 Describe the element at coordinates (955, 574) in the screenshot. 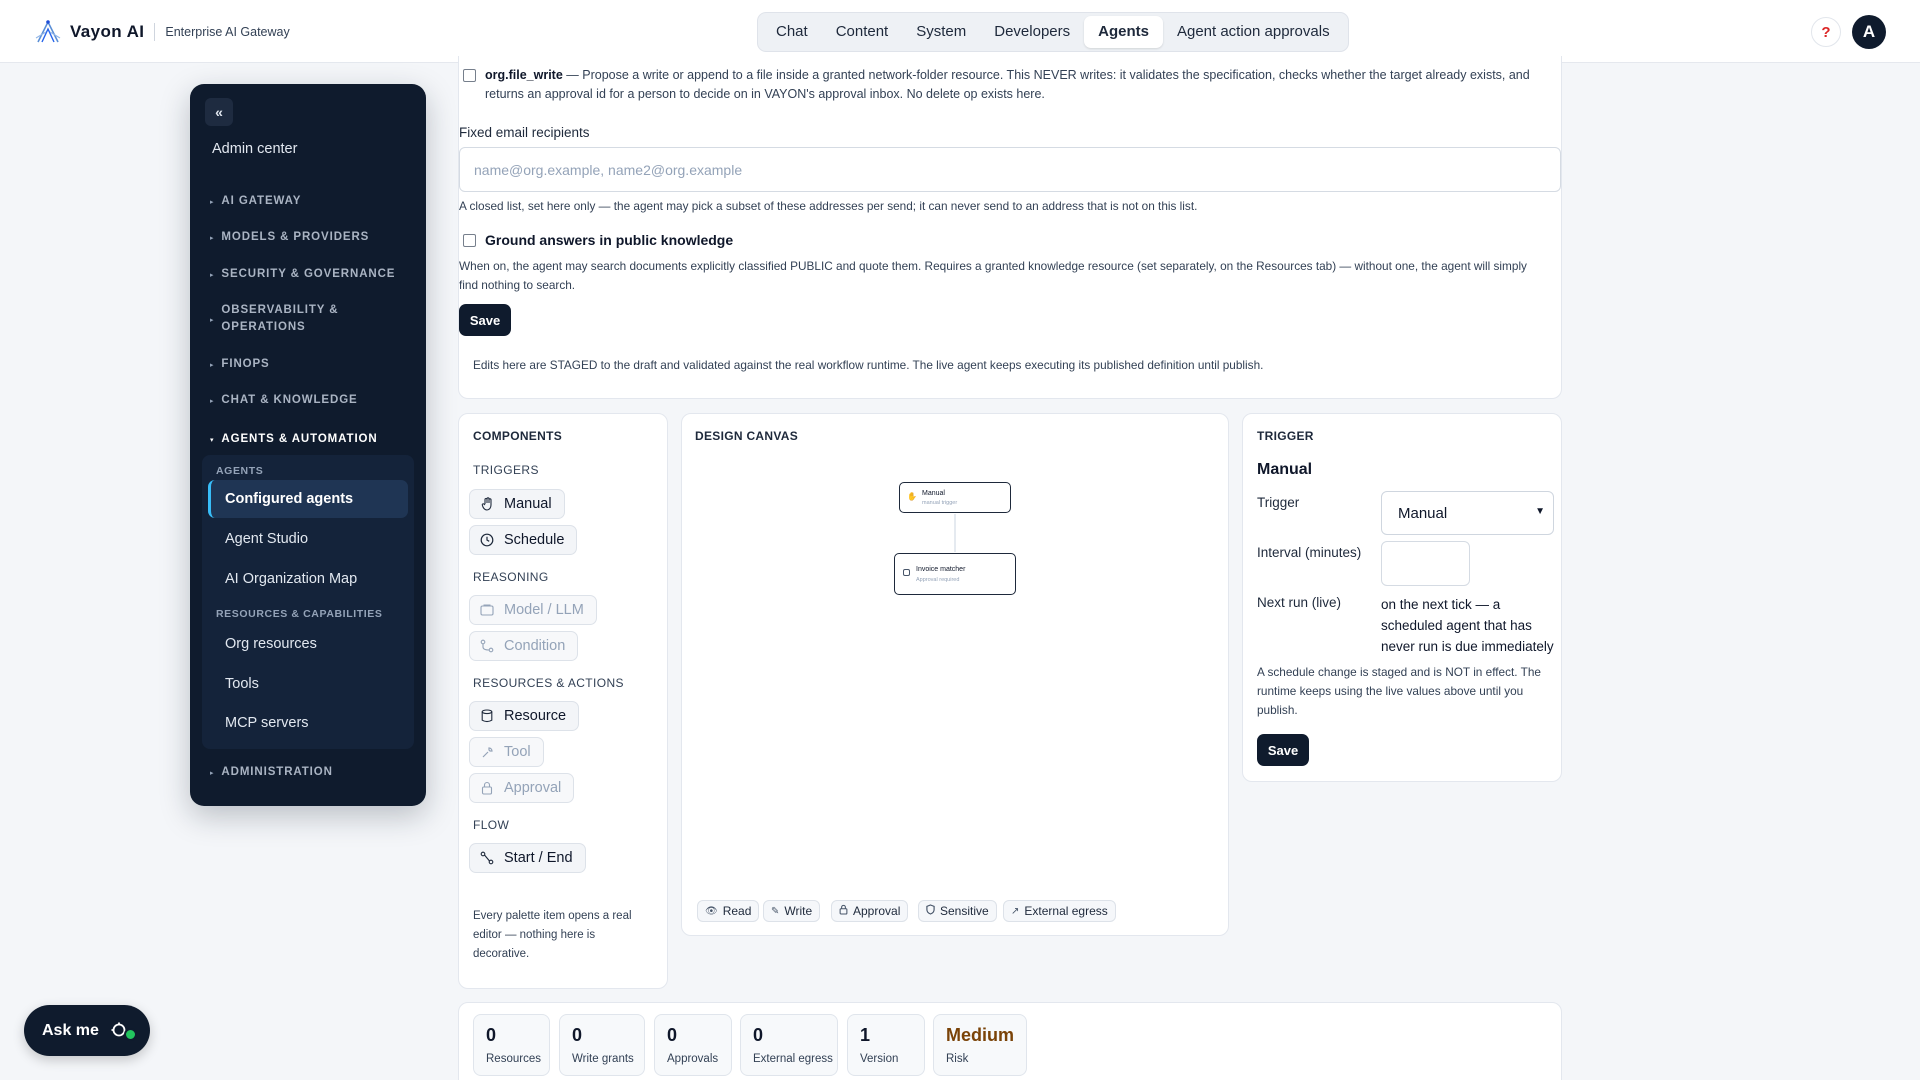

I see `canvas-node-invoice-matcher: Invoice matcher Approval required` at that location.